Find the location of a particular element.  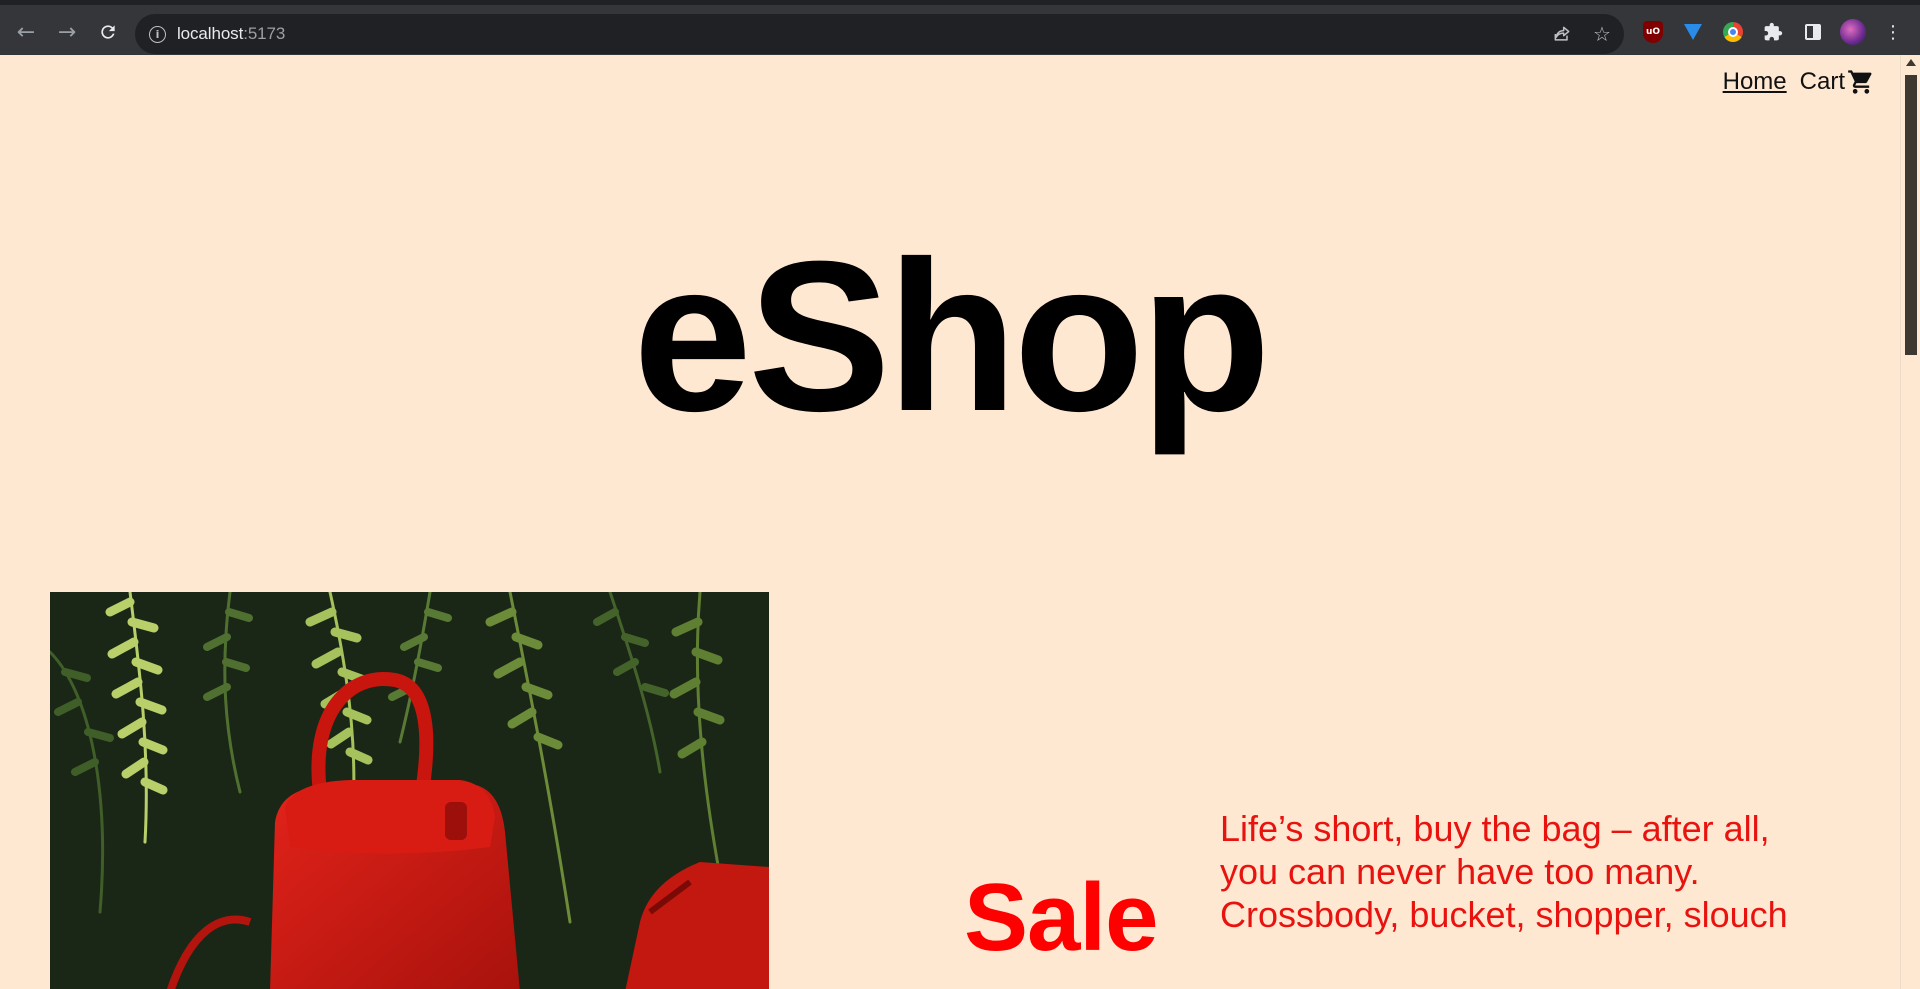

reload-icon is located at coordinates (108, 32).